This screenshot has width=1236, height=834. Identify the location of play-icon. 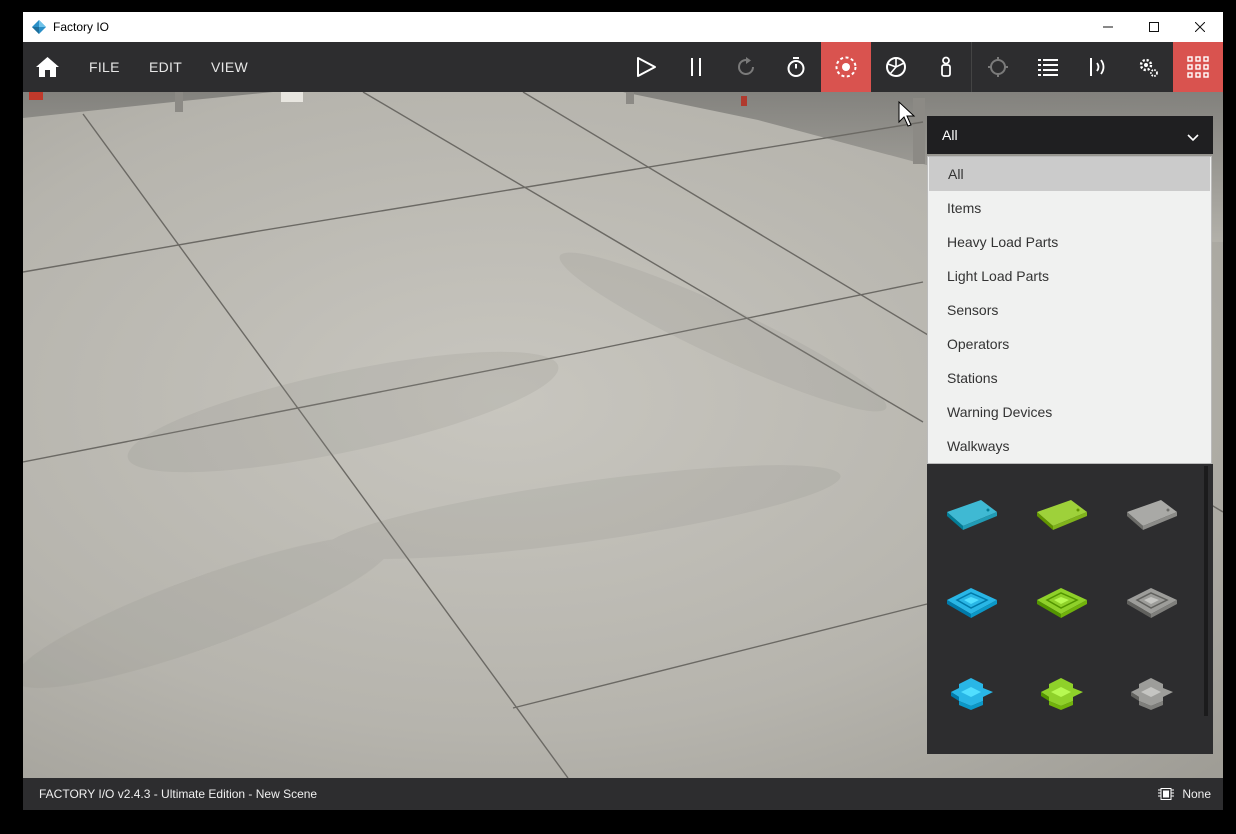
(646, 67).